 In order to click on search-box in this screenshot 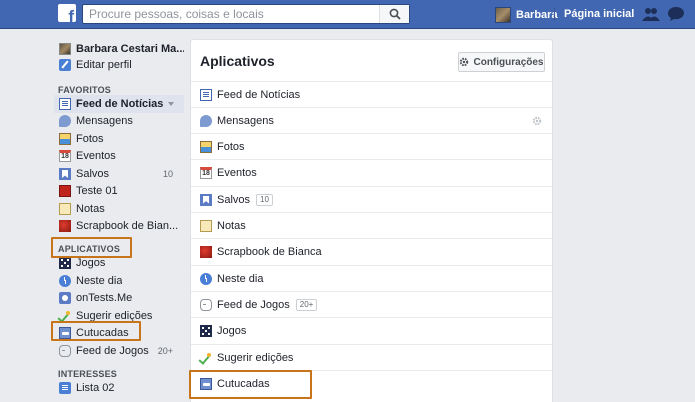, I will do `click(246, 14)`.